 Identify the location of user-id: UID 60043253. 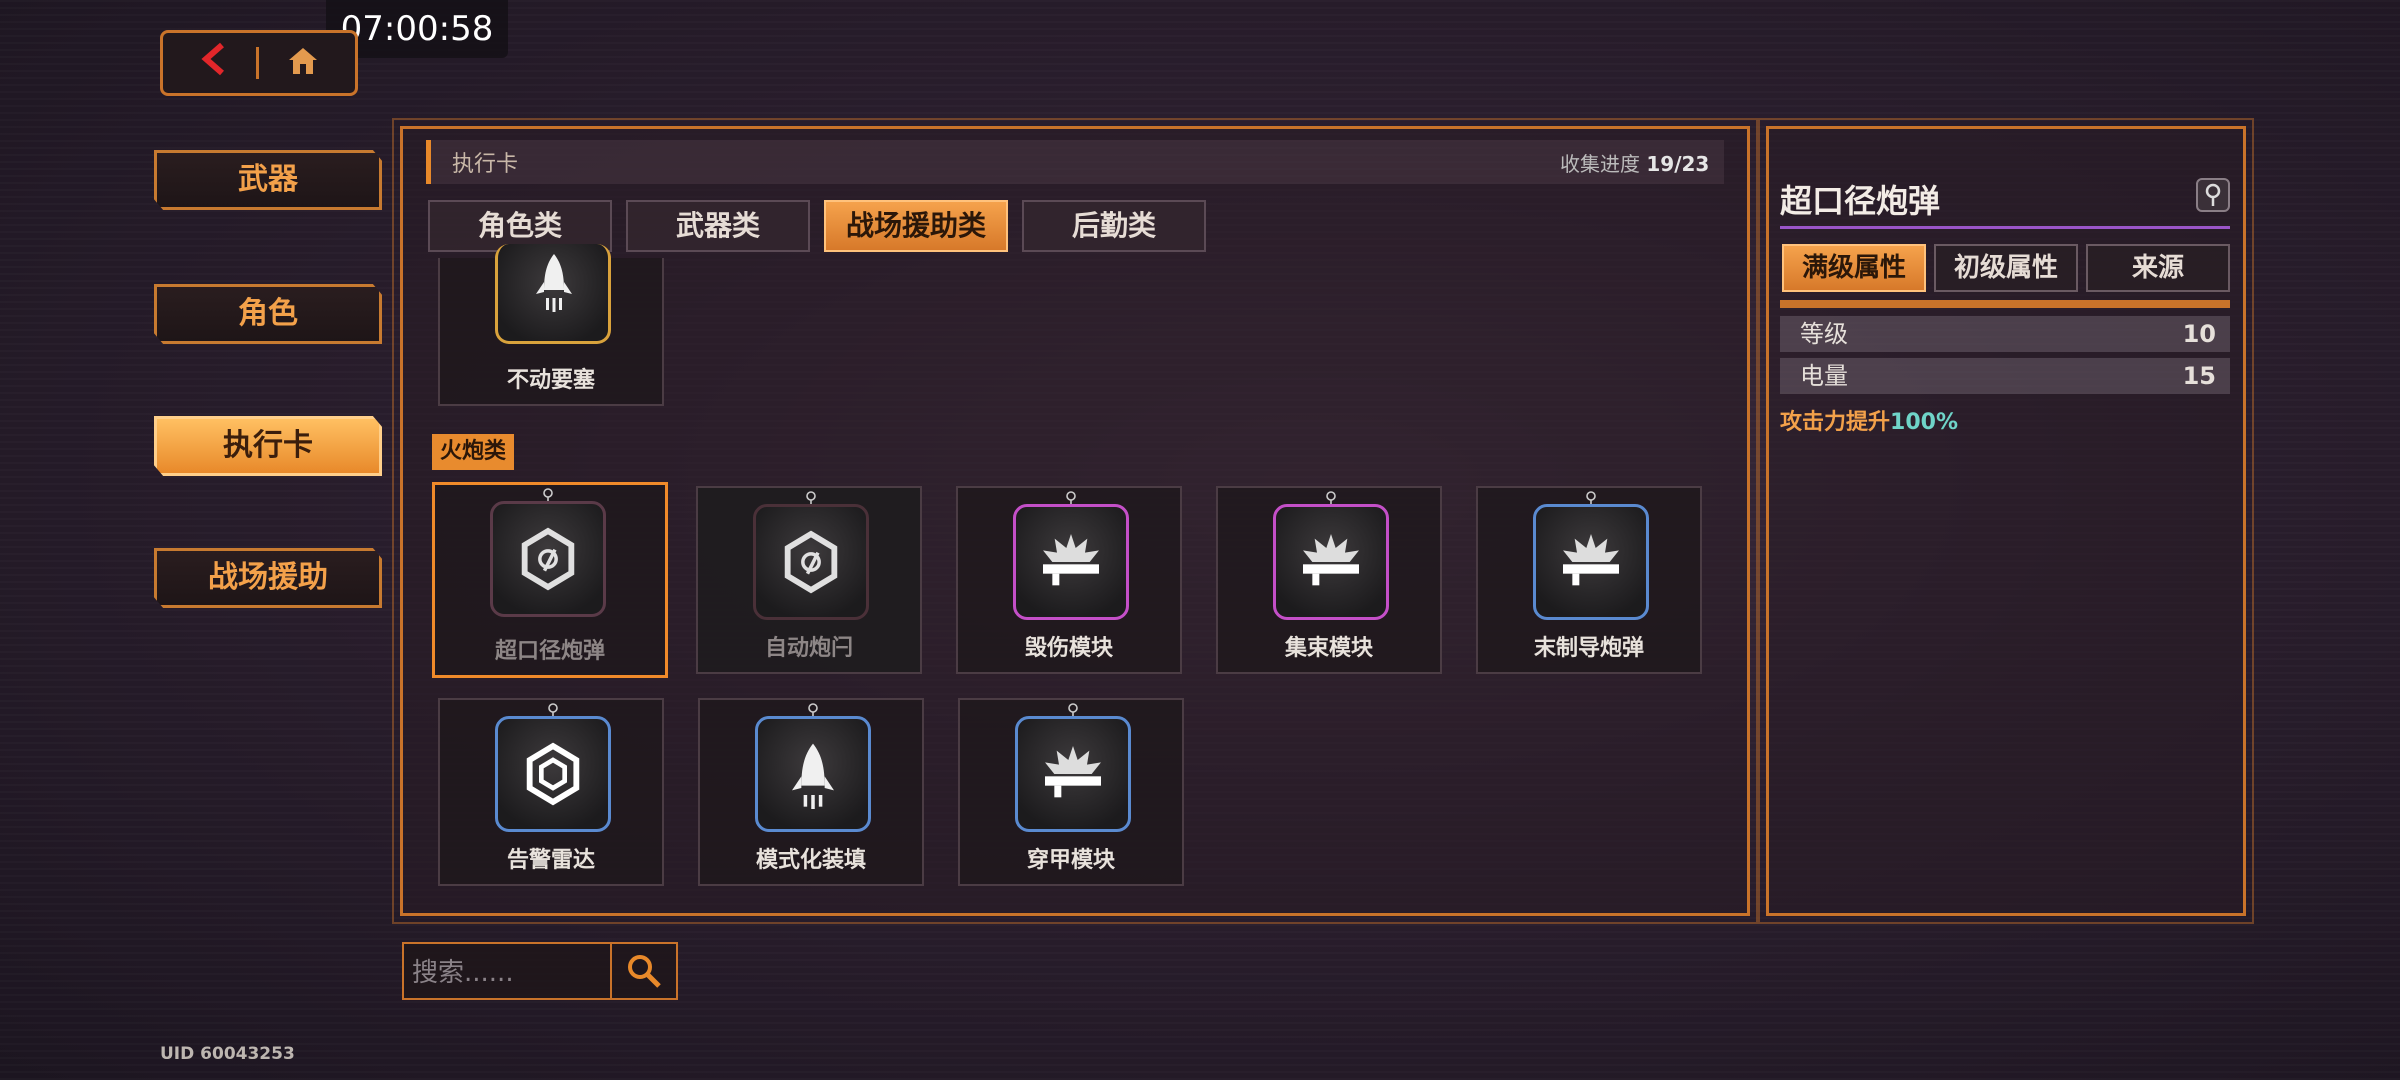
(227, 1054).